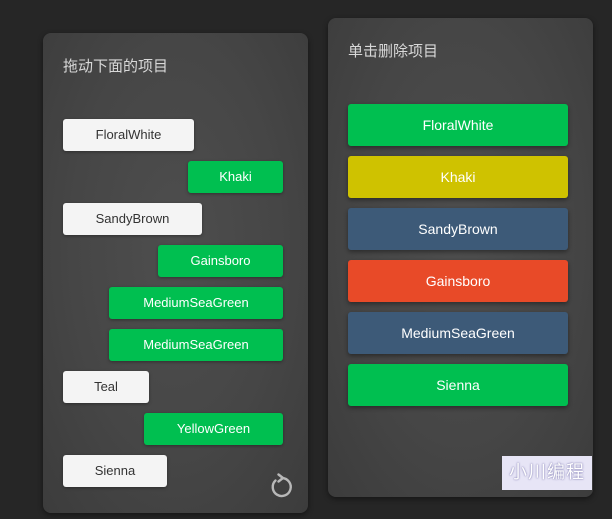 This screenshot has width=612, height=519. I want to click on drag-panel-title: 拖动下面的项目, so click(116, 66).